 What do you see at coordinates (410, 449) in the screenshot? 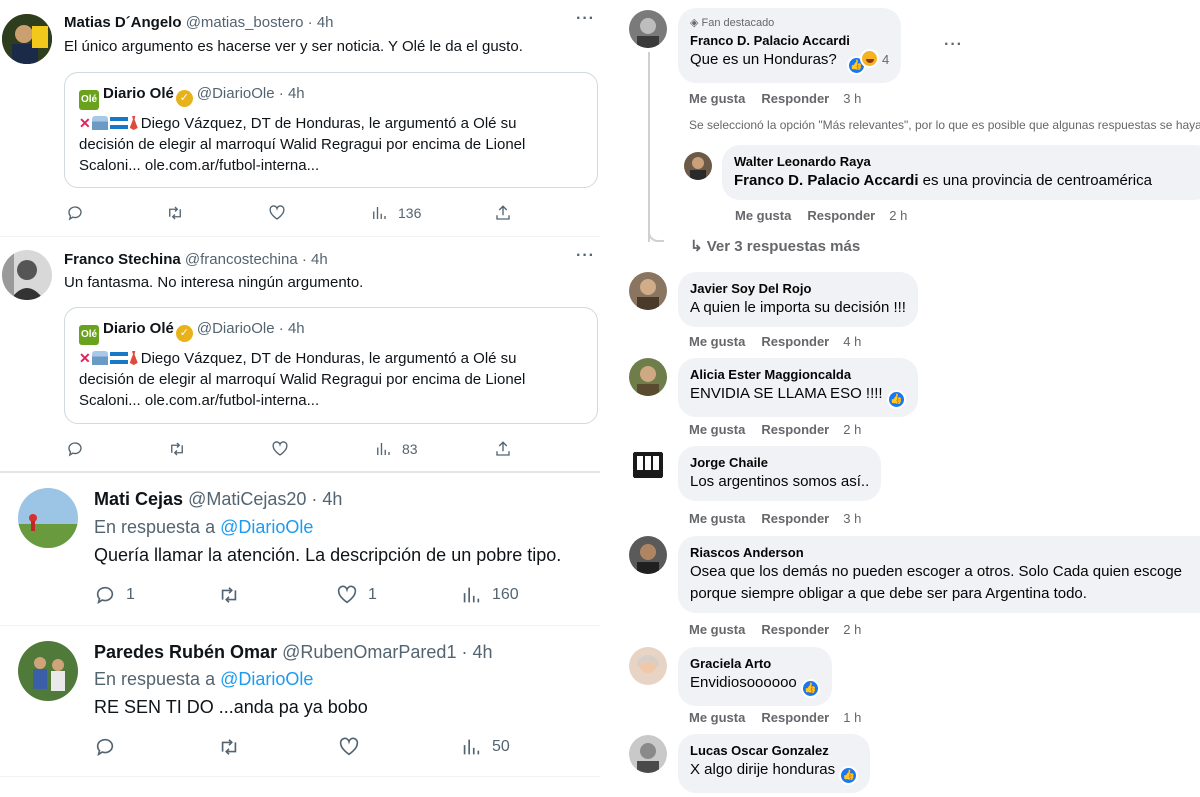
I see `views-count: 83` at bounding box center [410, 449].